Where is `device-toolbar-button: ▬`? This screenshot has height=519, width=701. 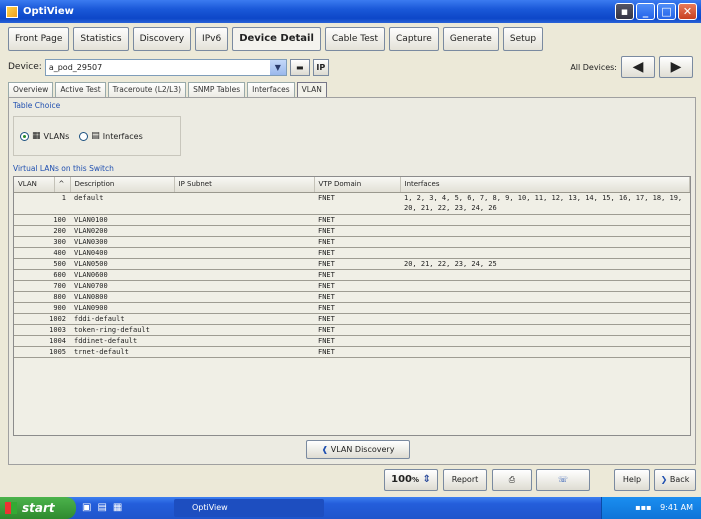 device-toolbar-button: ▬ is located at coordinates (299, 67).